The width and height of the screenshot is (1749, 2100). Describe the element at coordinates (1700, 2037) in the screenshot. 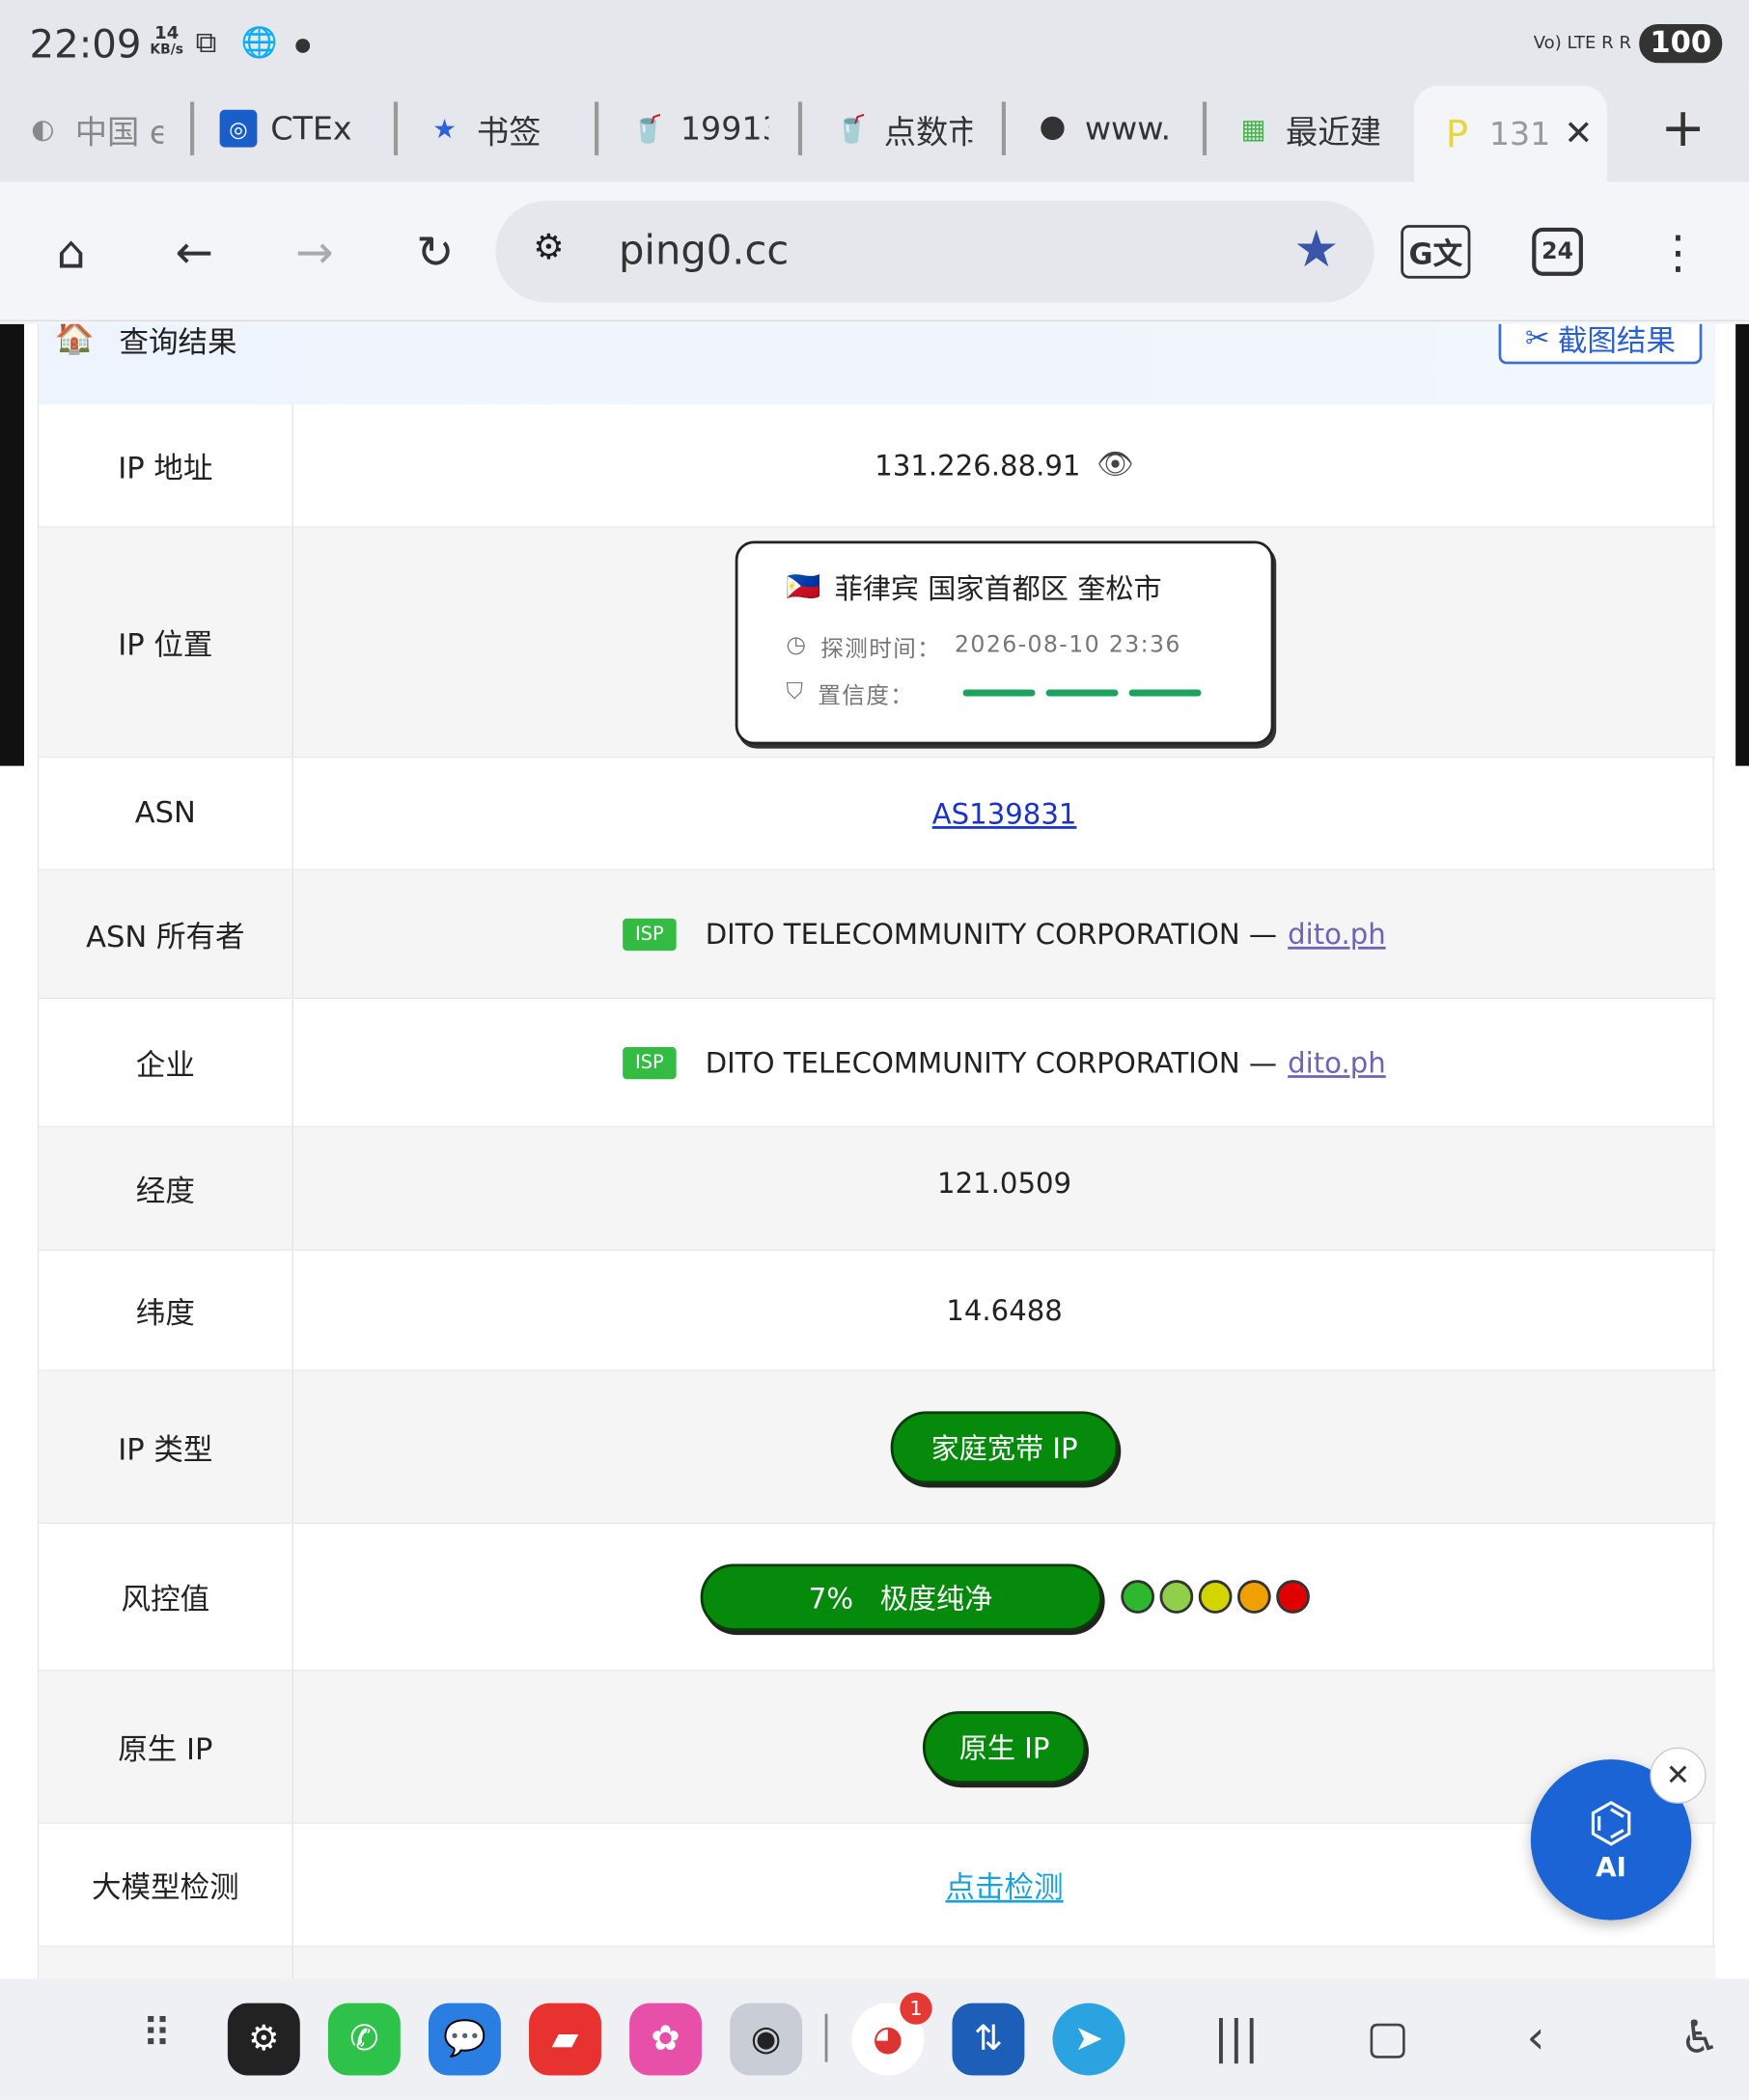

I see `accessibility-button: ♿` at that location.